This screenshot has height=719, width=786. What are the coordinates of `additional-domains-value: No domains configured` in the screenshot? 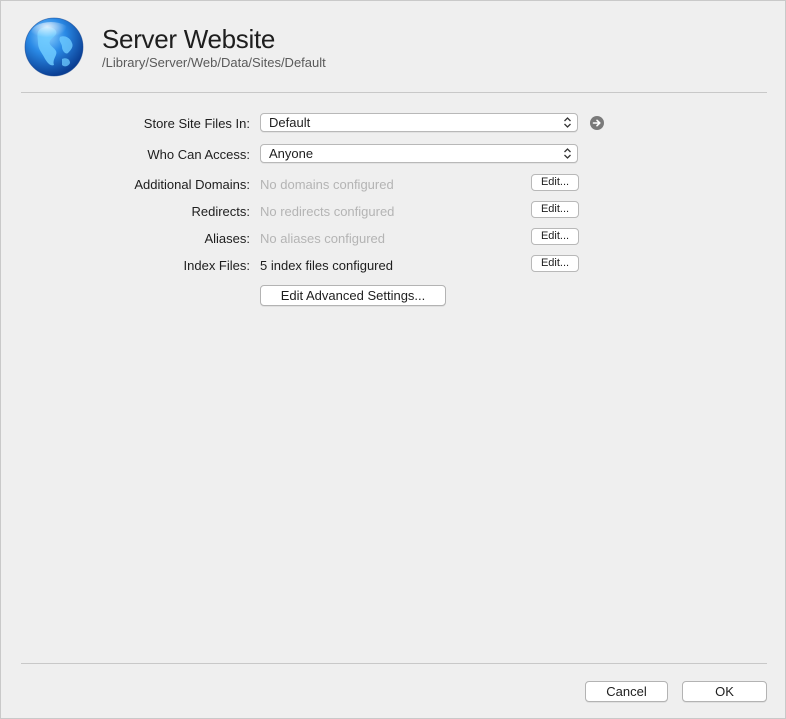 It's located at (327, 184).